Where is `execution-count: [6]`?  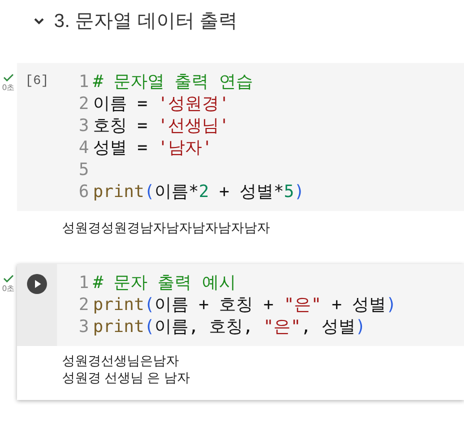 execution-count: [6] is located at coordinates (37, 81).